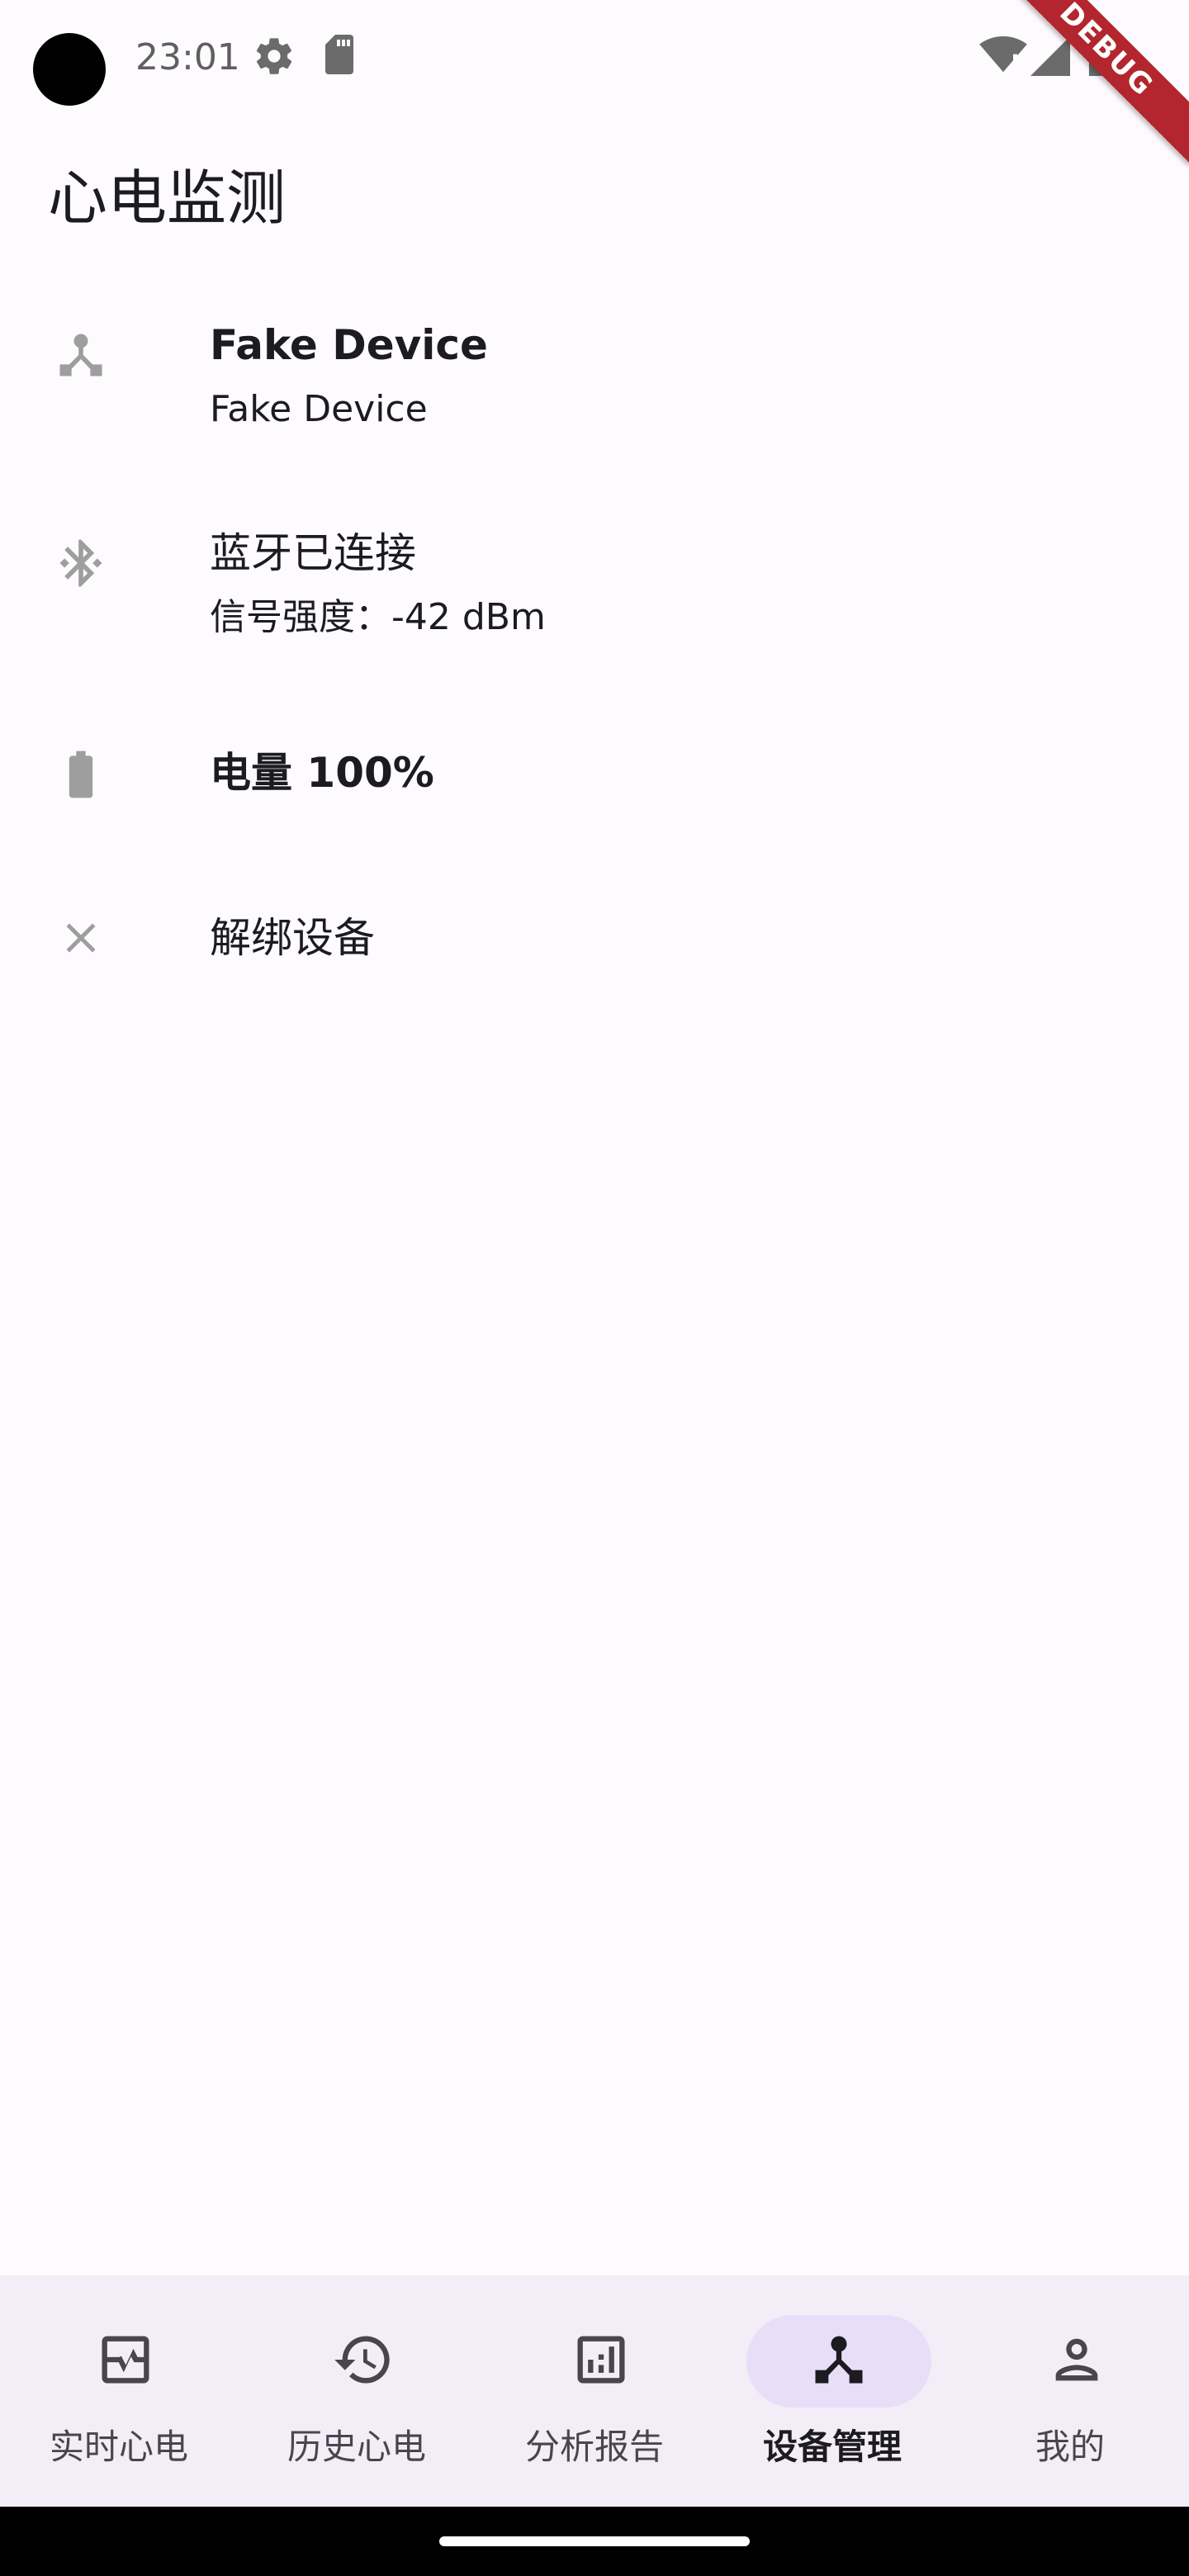 This screenshot has height=2576, width=1189. I want to click on nav-item-profile: 我的, so click(1070, 2391).